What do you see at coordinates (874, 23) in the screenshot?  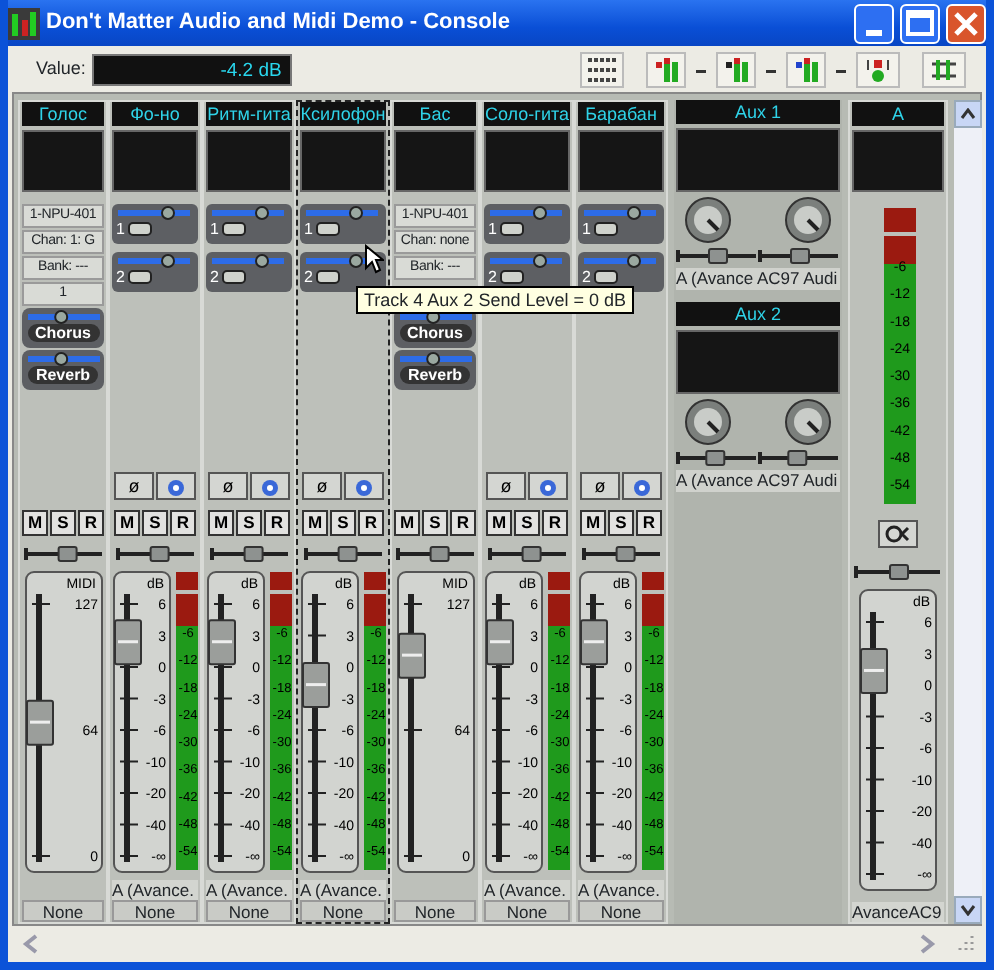 I see `minimize-button` at bounding box center [874, 23].